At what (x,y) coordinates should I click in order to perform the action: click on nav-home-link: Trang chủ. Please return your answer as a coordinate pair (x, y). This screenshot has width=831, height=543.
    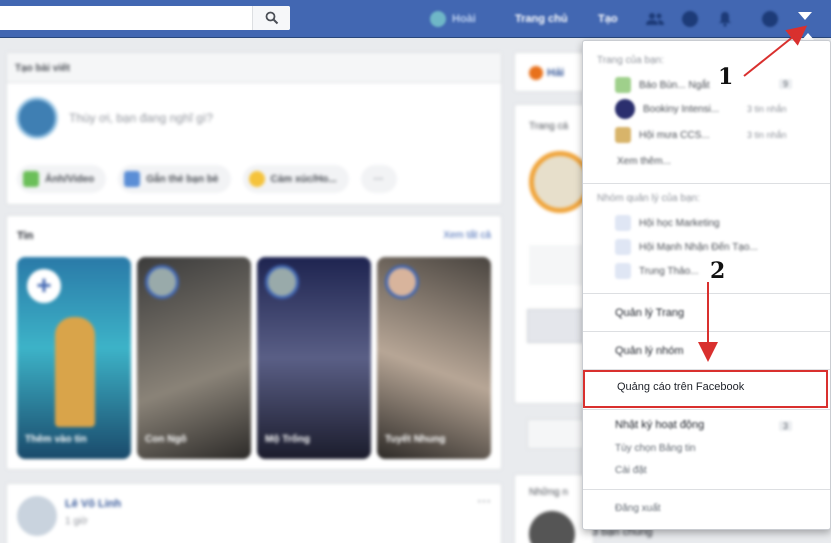
    Looking at the image, I should click on (541, 19).